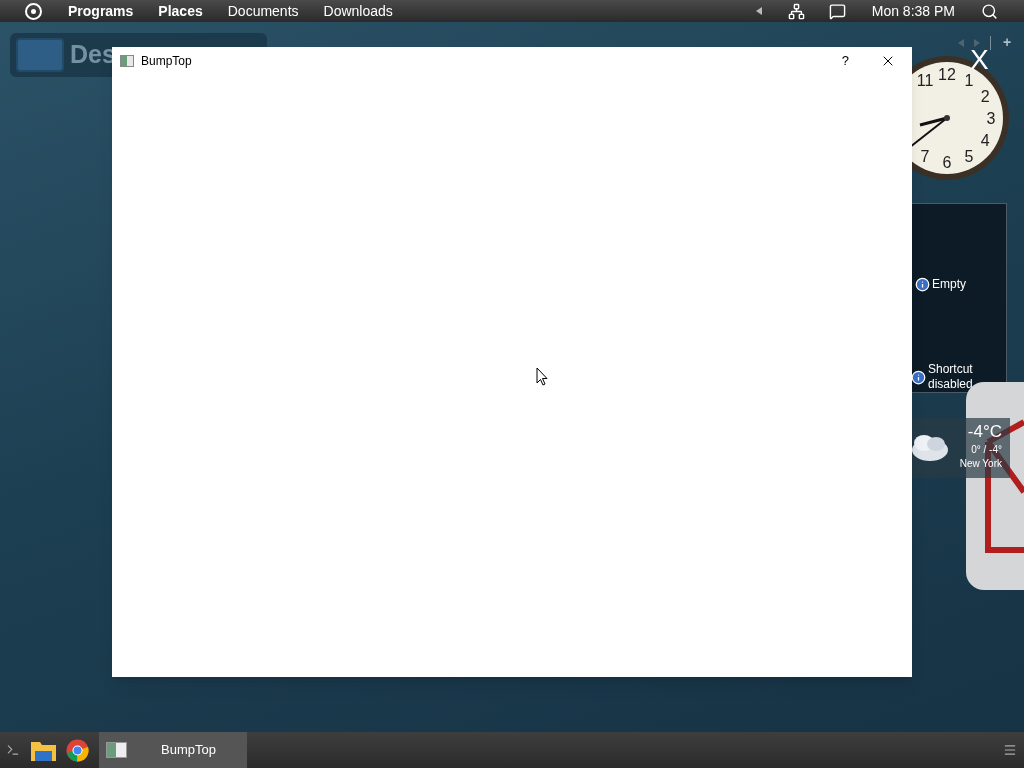 Image resolution: width=1024 pixels, height=768 pixels. I want to click on browser-icon, so click(77, 750).